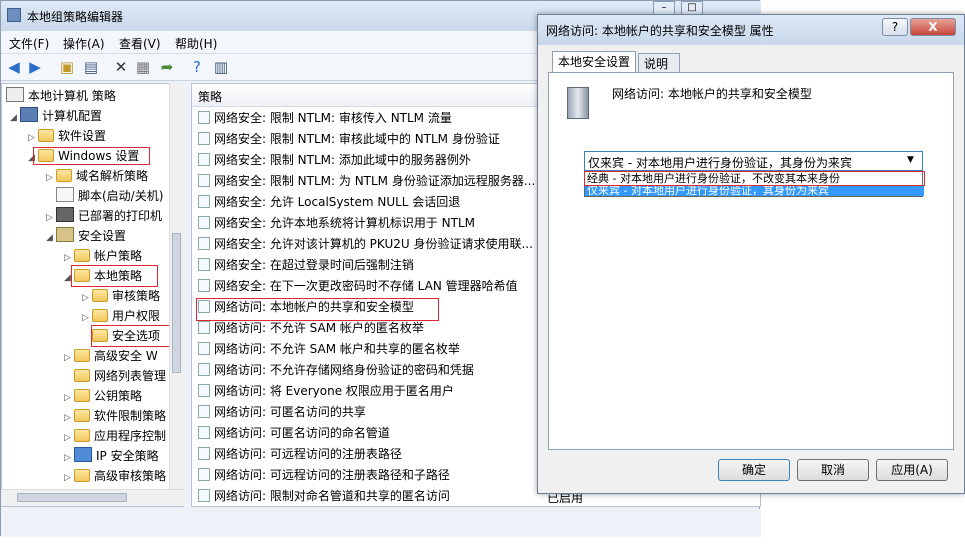 The height and width of the screenshot is (545, 965). I want to click on list-item: 网络安全: 允许 LocalSystem NULL 会话回退, so click(329, 202).